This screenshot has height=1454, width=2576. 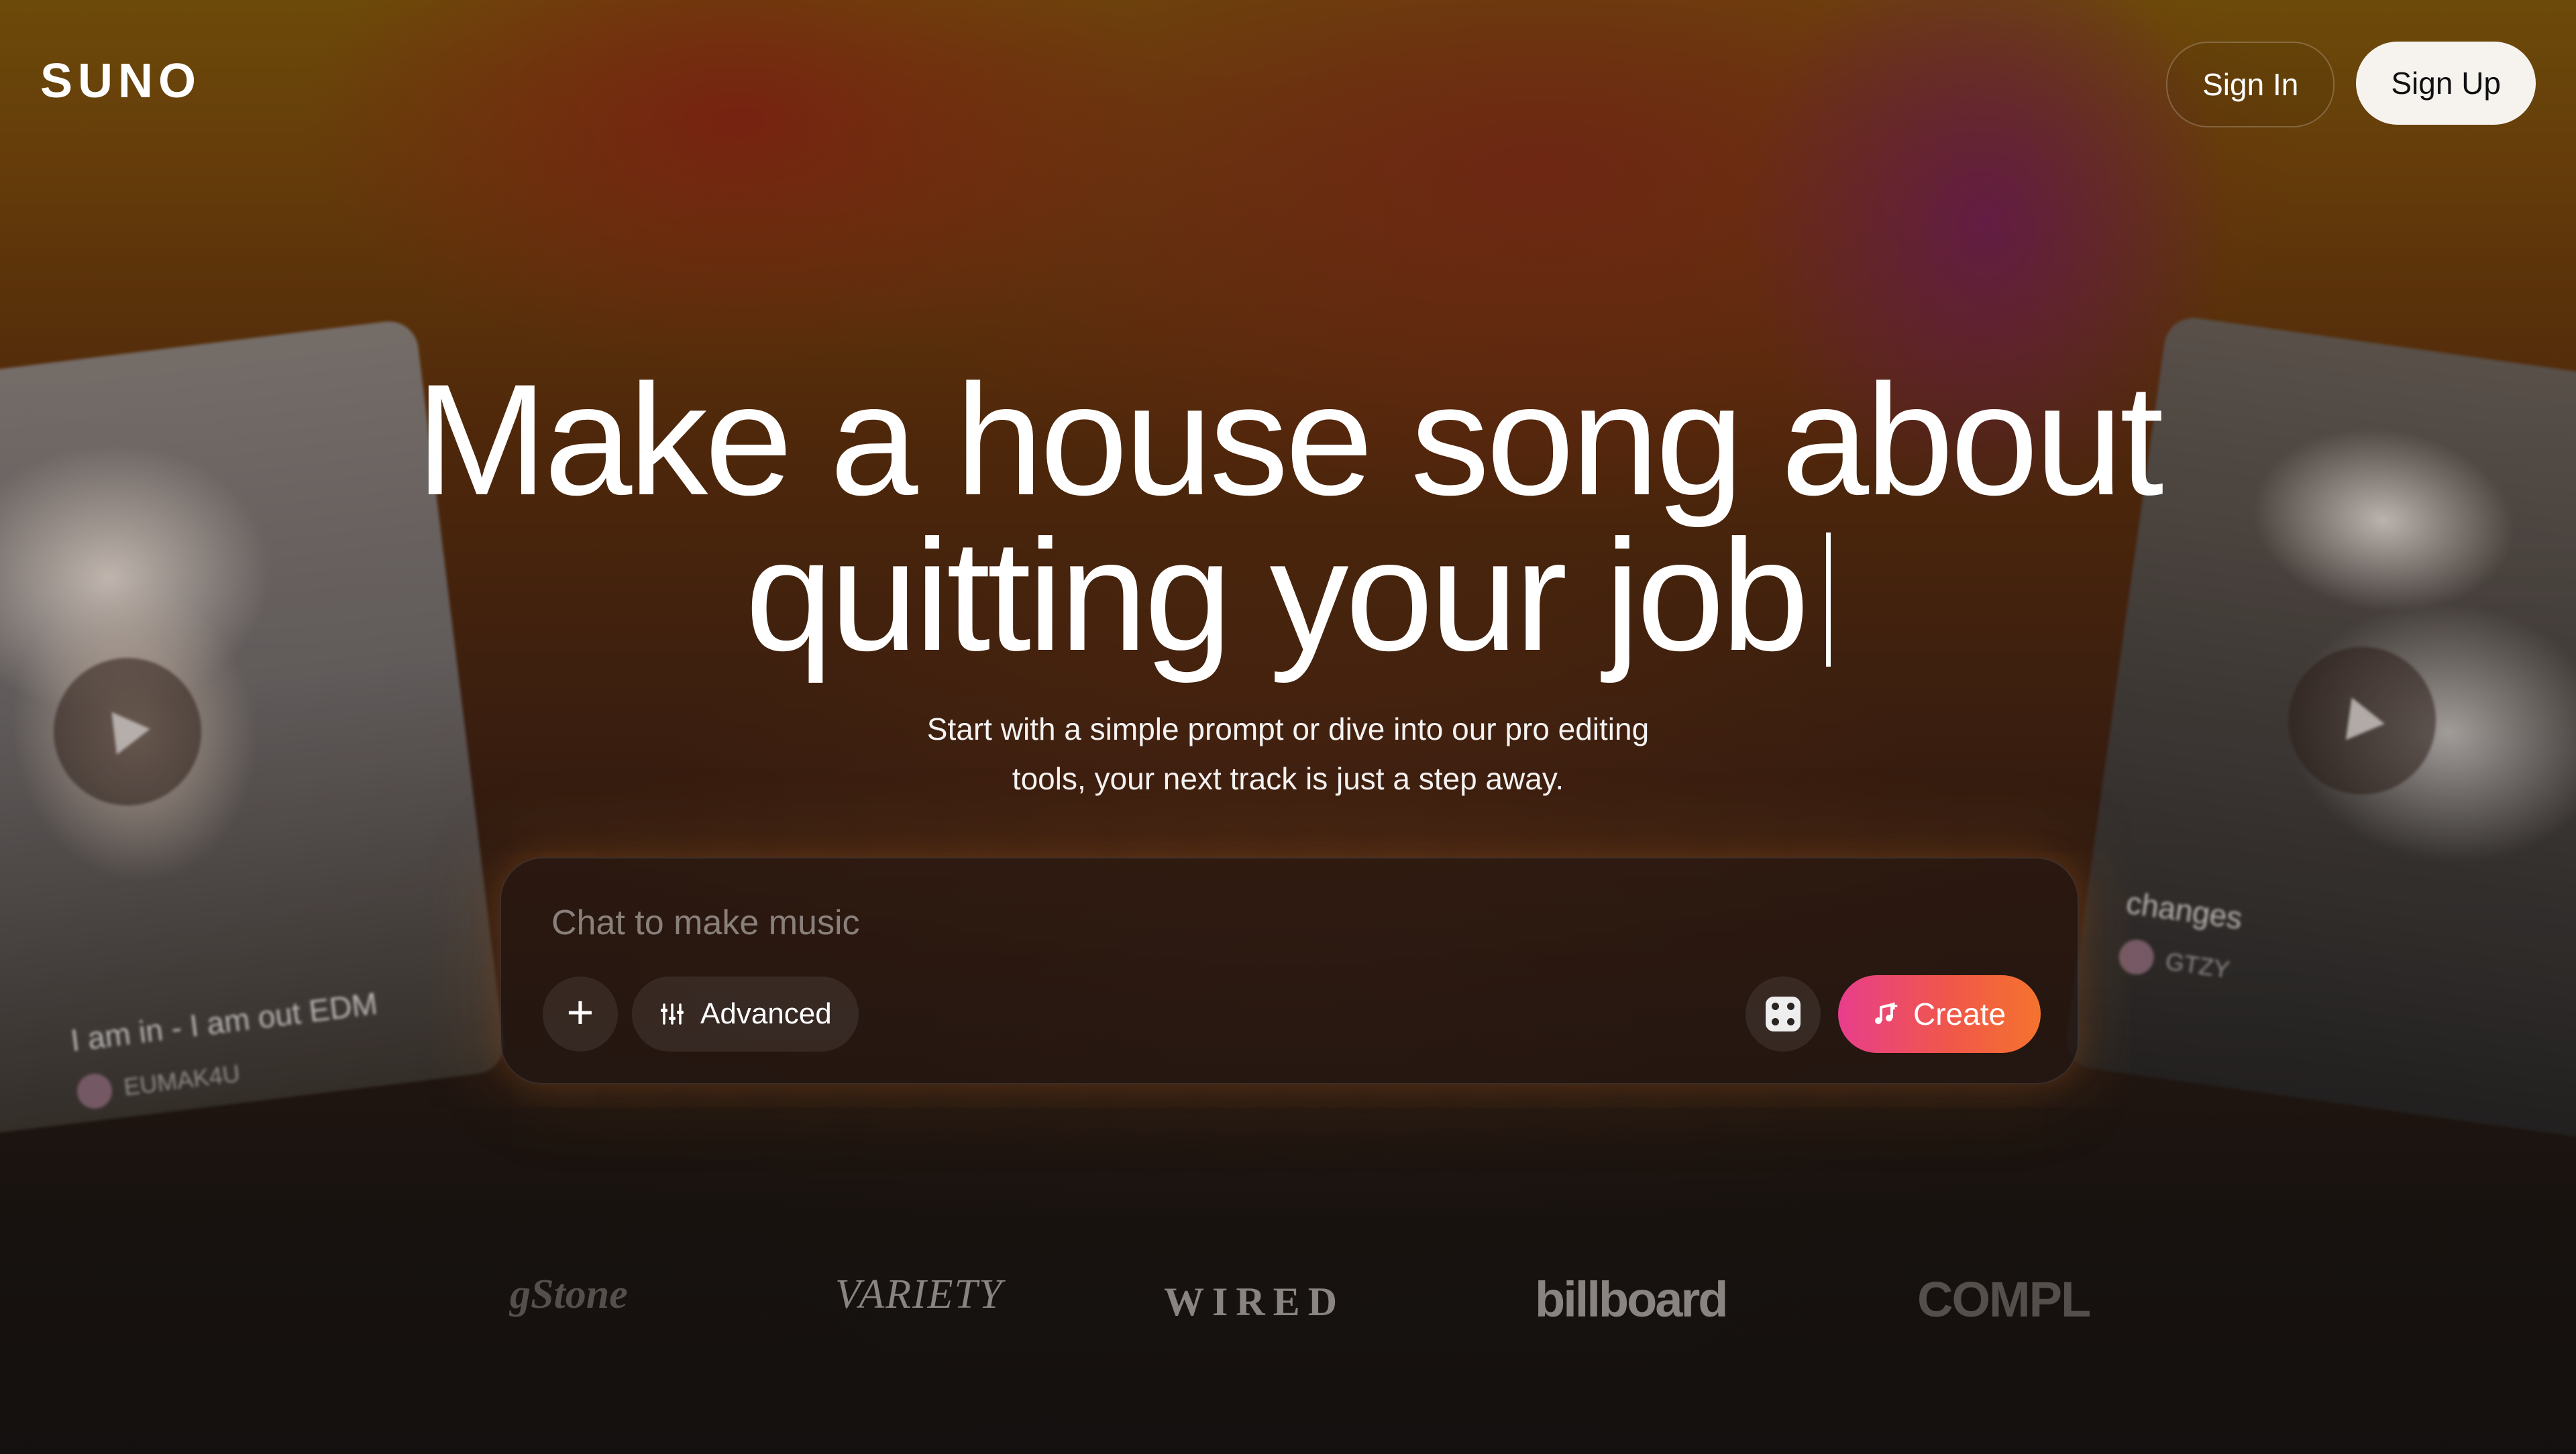 I want to click on song-artist: GTZY, so click(x=2174, y=962).